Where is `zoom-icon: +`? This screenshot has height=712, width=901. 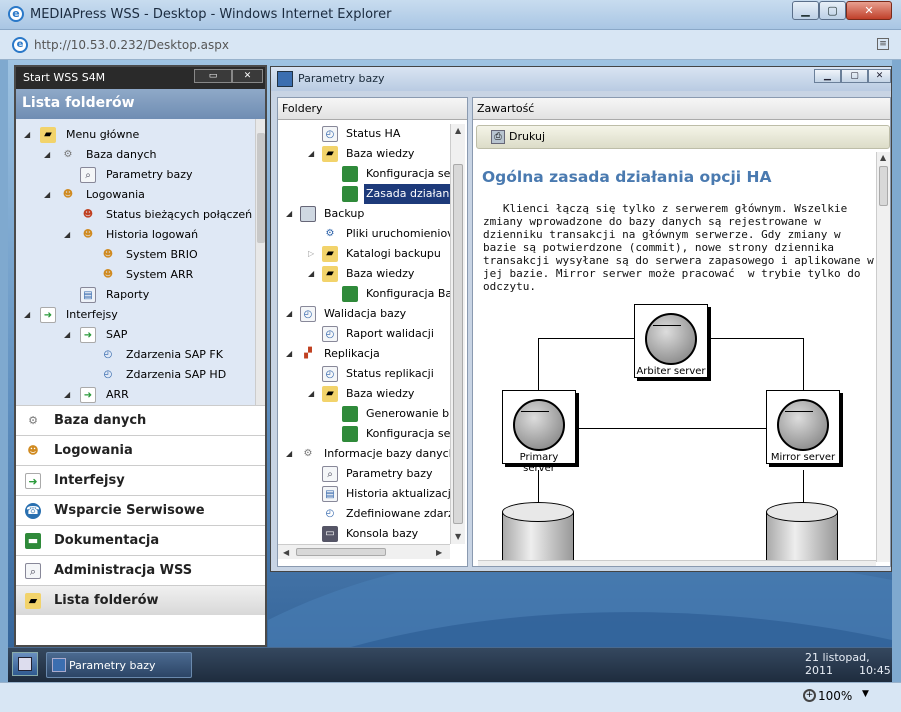 zoom-icon: + is located at coordinates (809, 695).